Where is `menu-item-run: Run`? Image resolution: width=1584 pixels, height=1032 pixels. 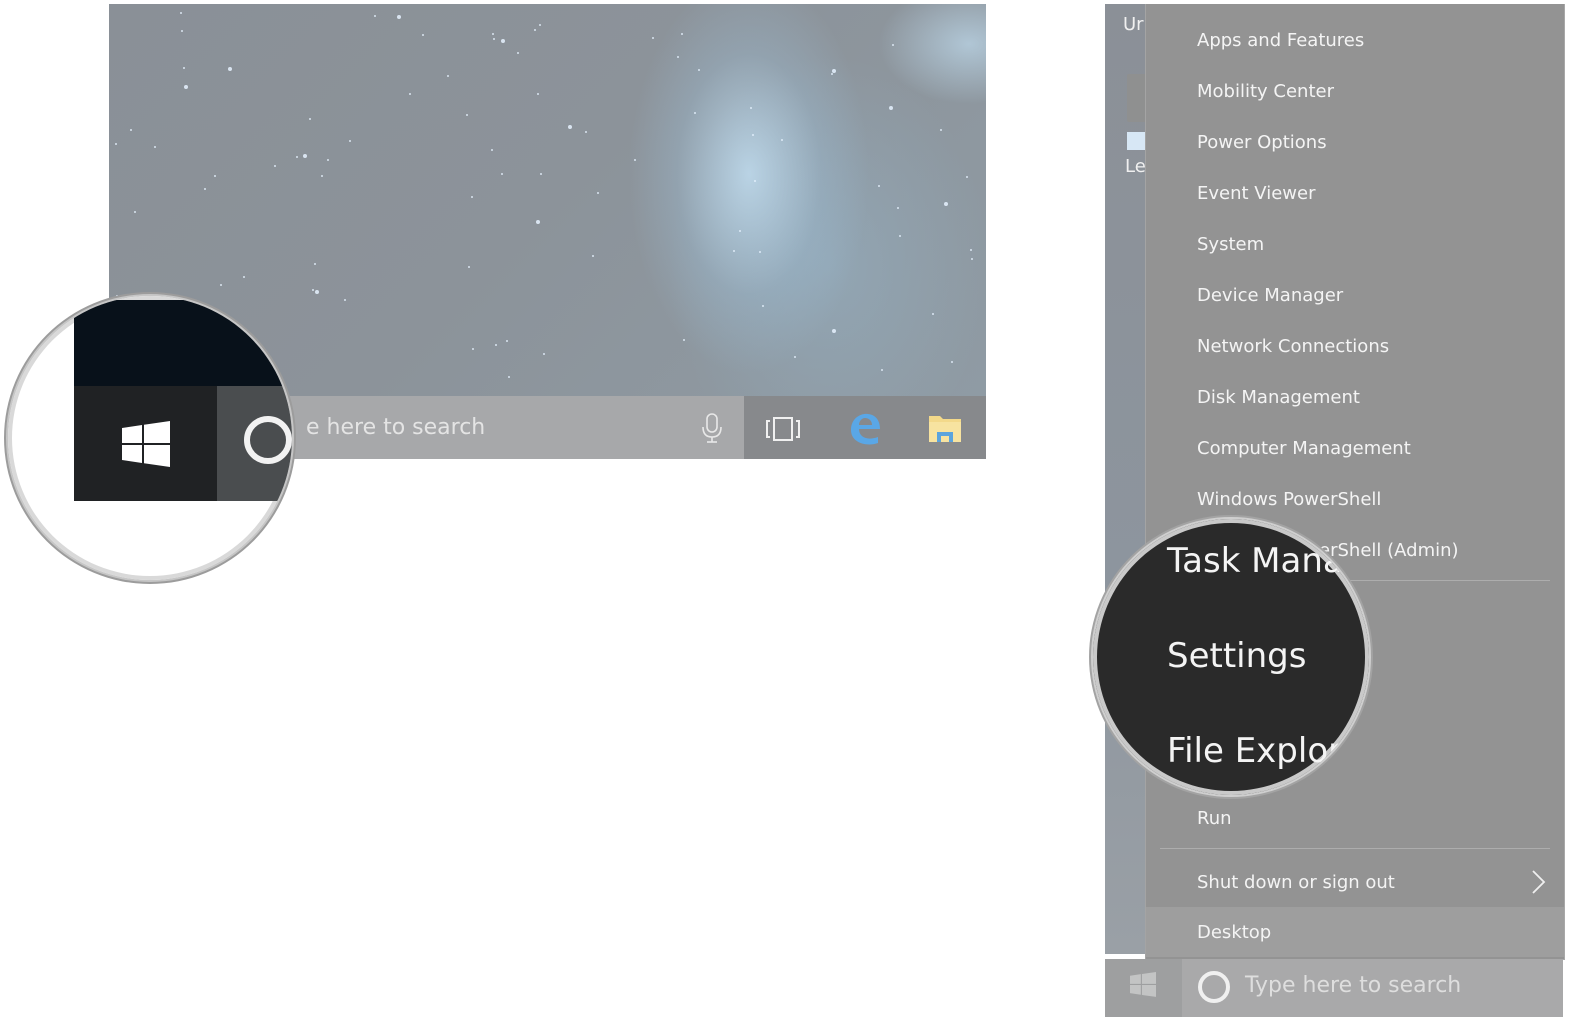
menu-item-run: Run is located at coordinates (1355, 818).